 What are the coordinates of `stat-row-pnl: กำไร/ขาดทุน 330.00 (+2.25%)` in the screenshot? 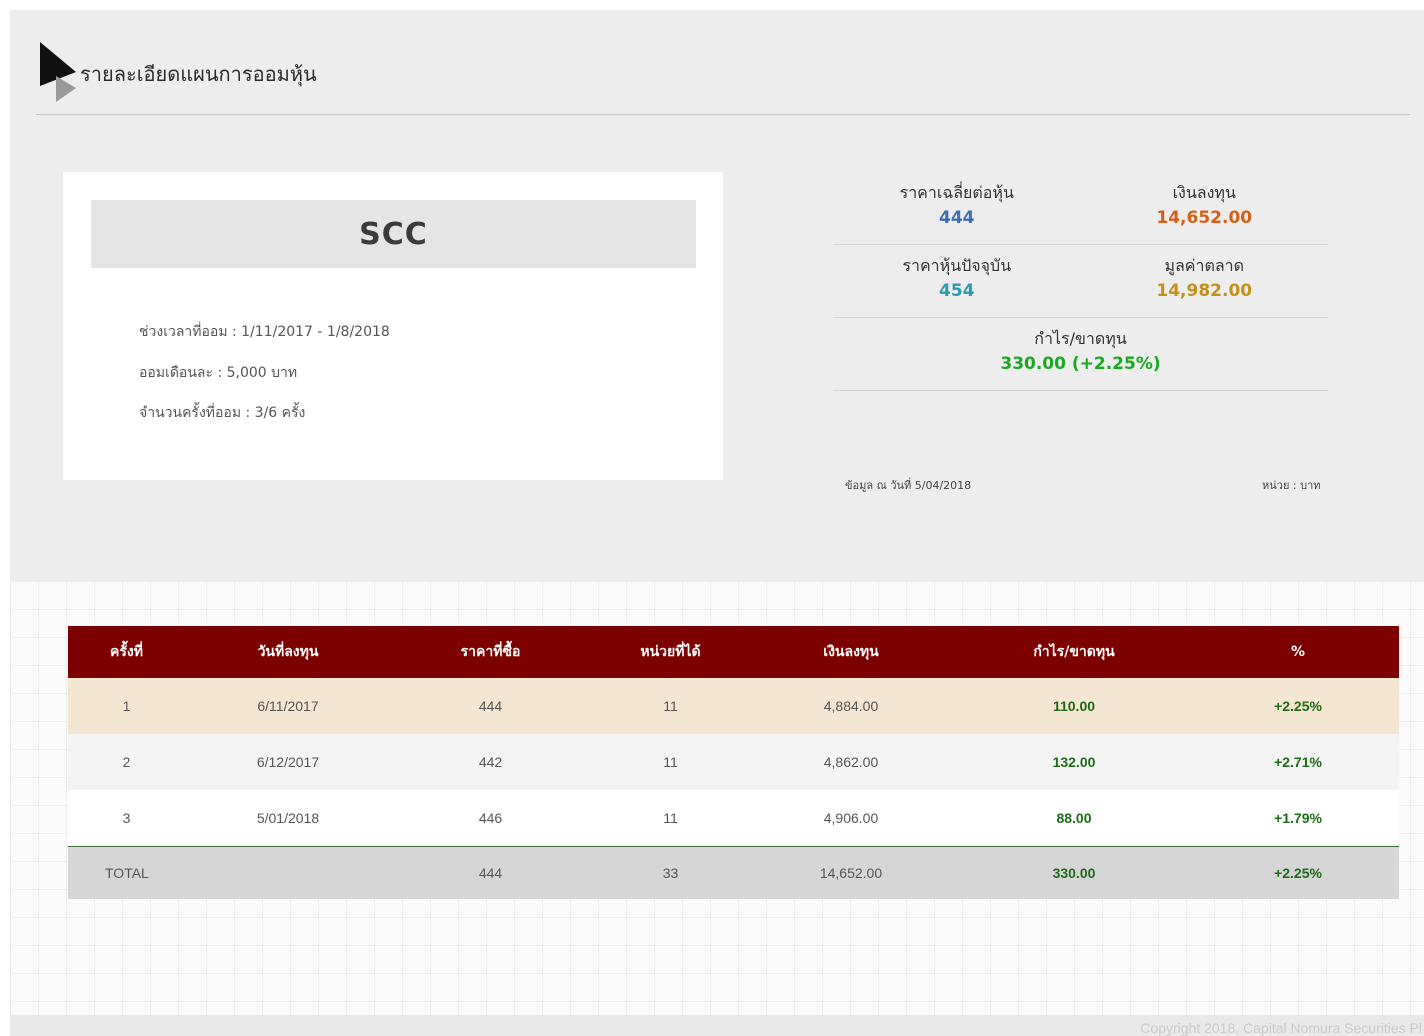 It's located at (1080, 354).